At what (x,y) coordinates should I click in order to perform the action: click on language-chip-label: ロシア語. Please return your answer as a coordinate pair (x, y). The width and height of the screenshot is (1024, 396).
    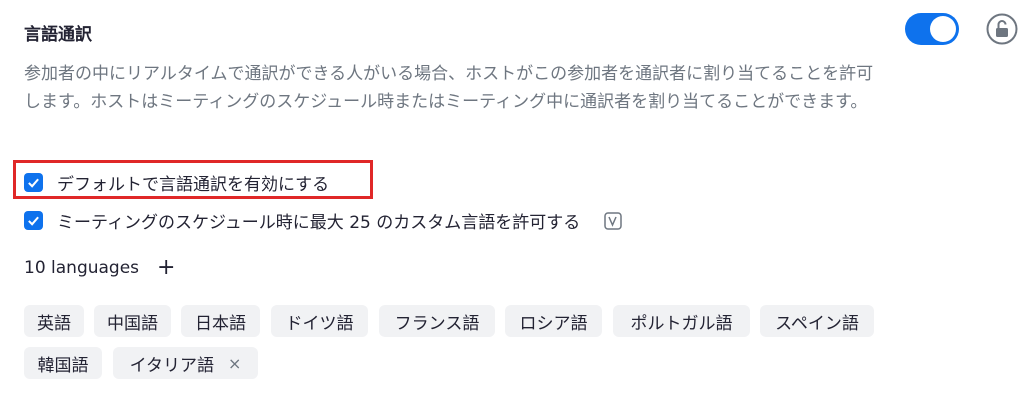
    Looking at the image, I should click on (553, 323).